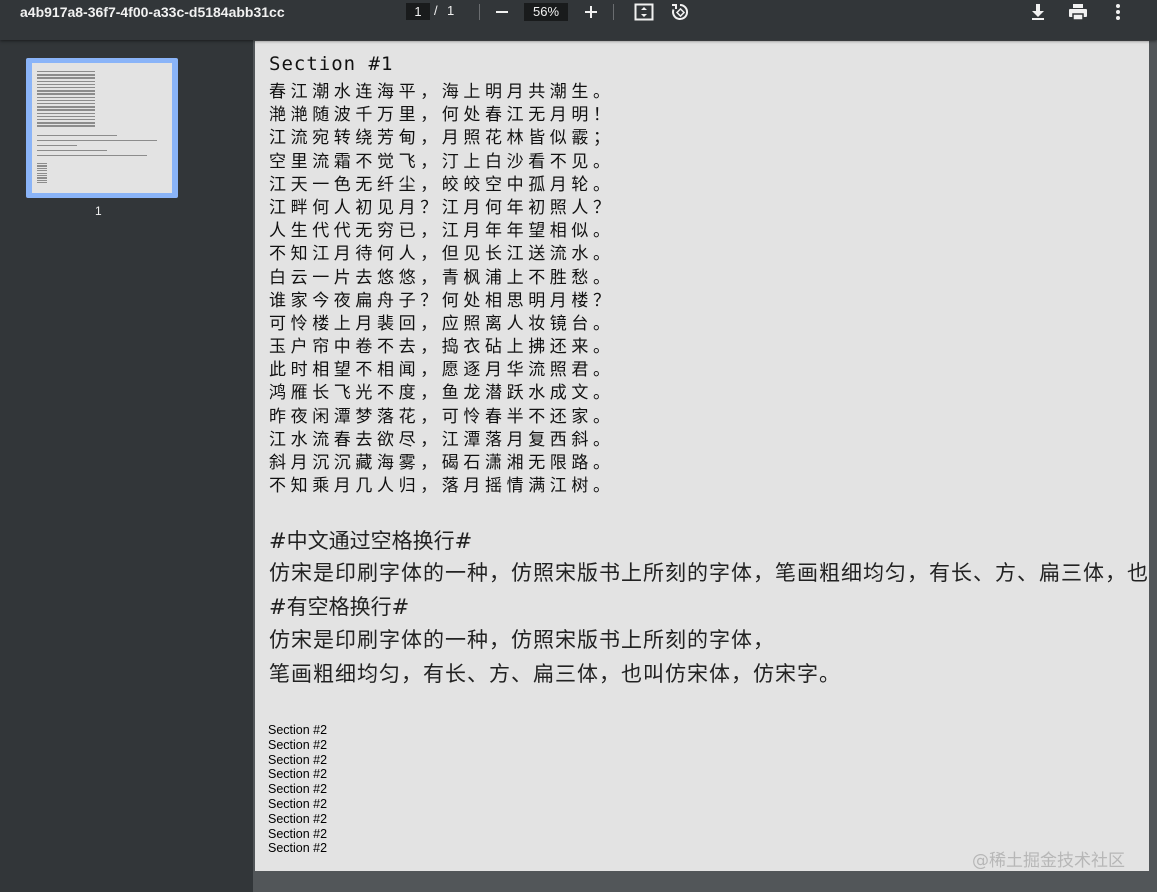 Image resolution: width=1157 pixels, height=892 pixels. Describe the element at coordinates (98, 211) in the screenshot. I see `thumbnail-page-number: 1` at that location.